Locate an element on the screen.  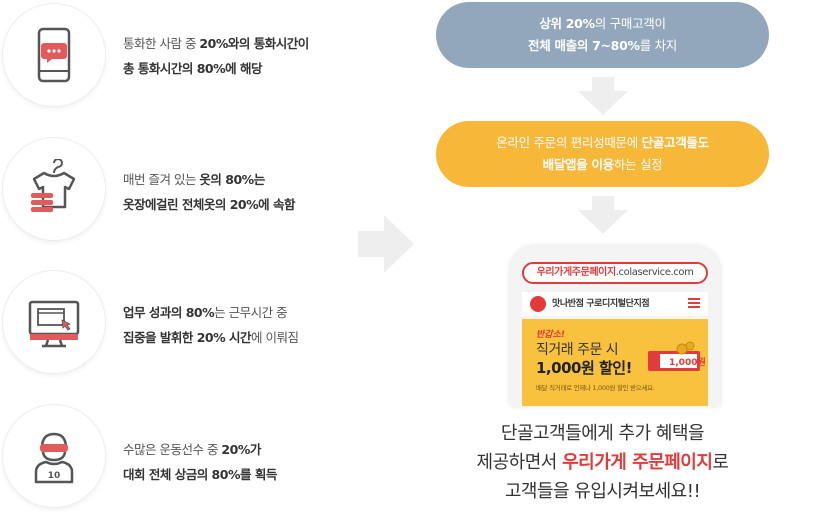
phone-chat-icon is located at coordinates (54, 55).